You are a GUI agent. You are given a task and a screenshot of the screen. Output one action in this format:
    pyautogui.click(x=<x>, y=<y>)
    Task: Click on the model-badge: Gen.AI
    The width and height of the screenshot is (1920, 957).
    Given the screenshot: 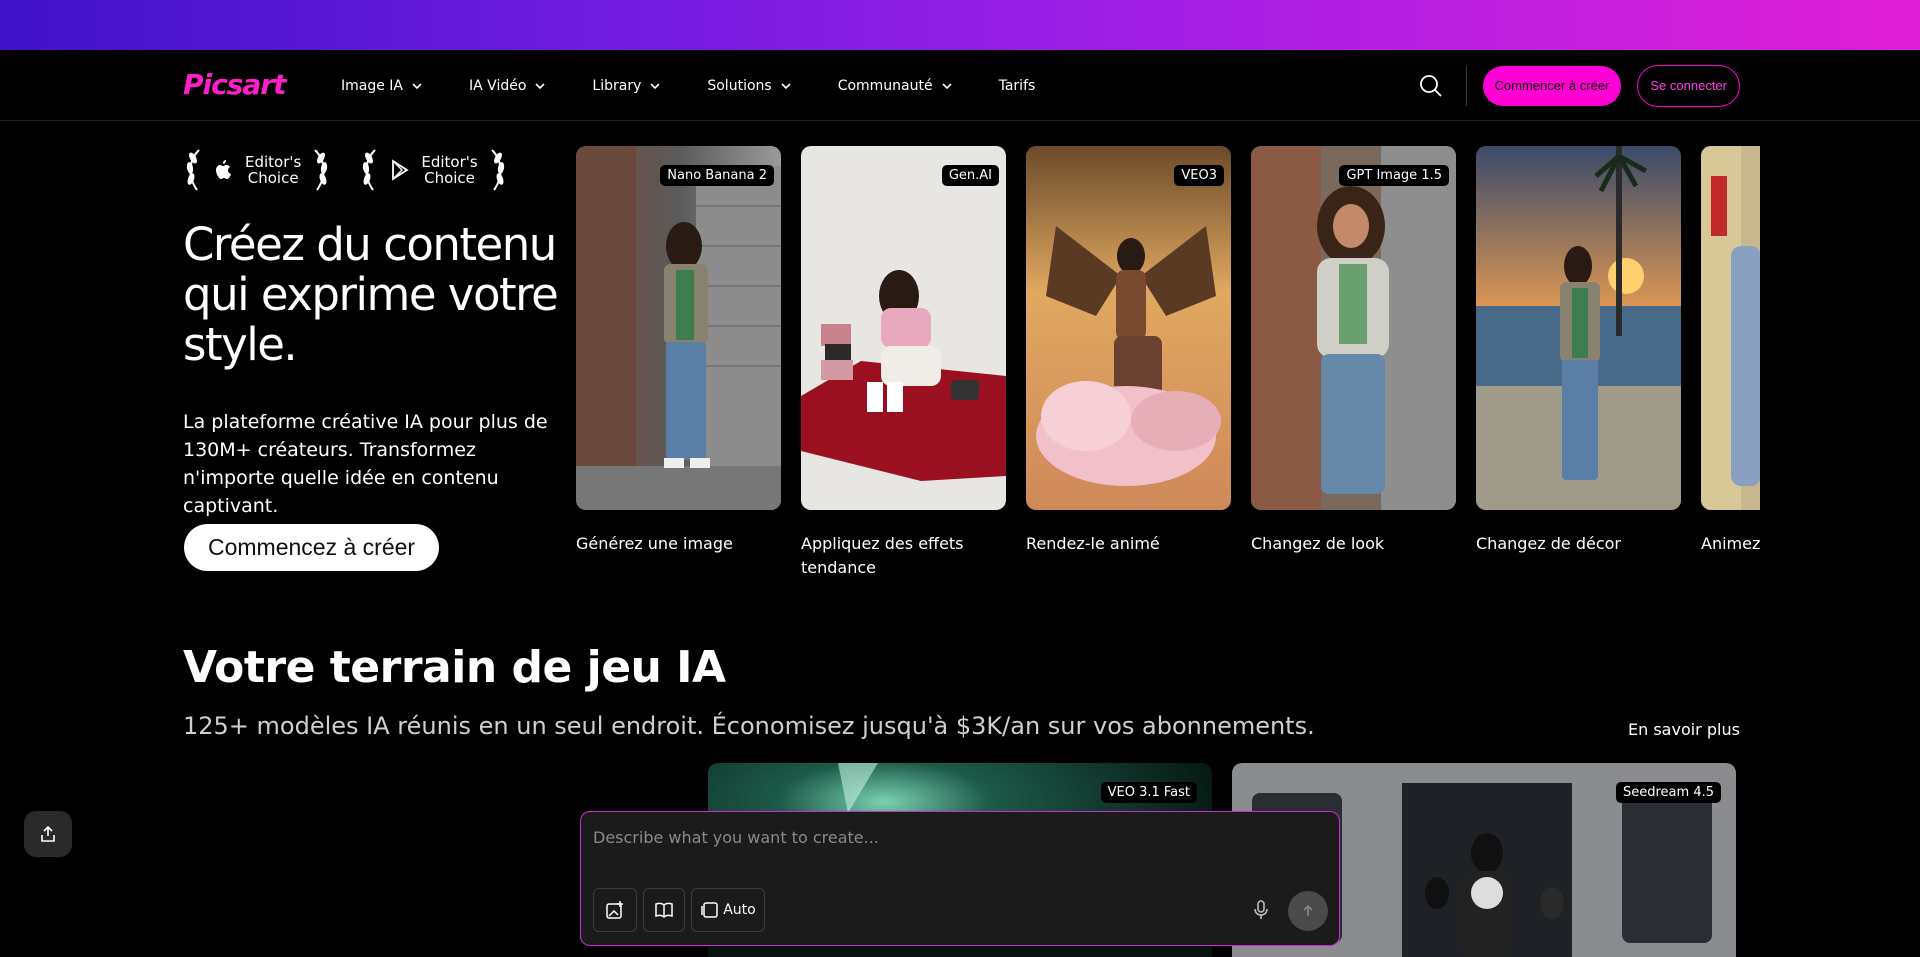 What is the action you would take?
    pyautogui.click(x=970, y=175)
    